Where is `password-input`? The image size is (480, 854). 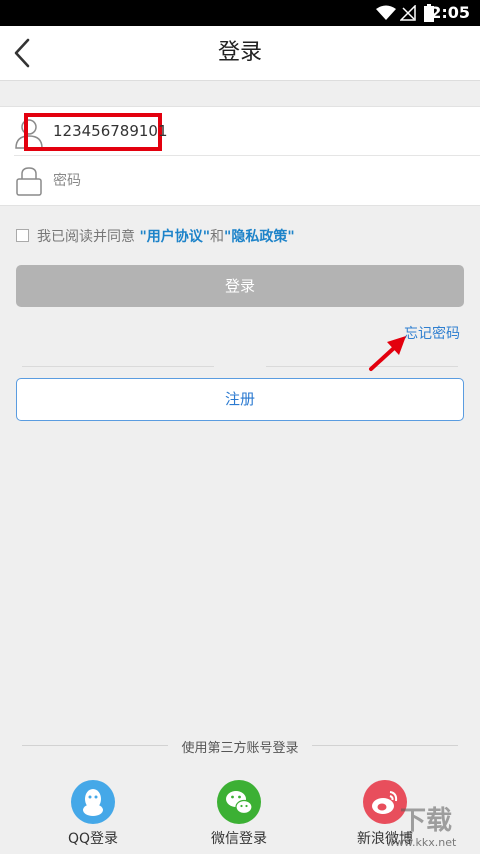
password-input is located at coordinates (203, 181).